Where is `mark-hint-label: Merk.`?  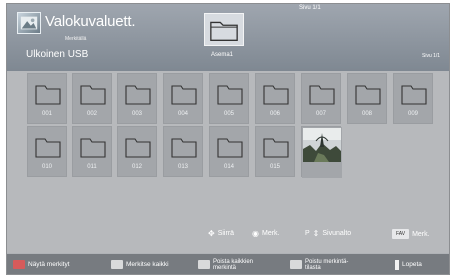 mark-hint-label: Merk. is located at coordinates (270, 233).